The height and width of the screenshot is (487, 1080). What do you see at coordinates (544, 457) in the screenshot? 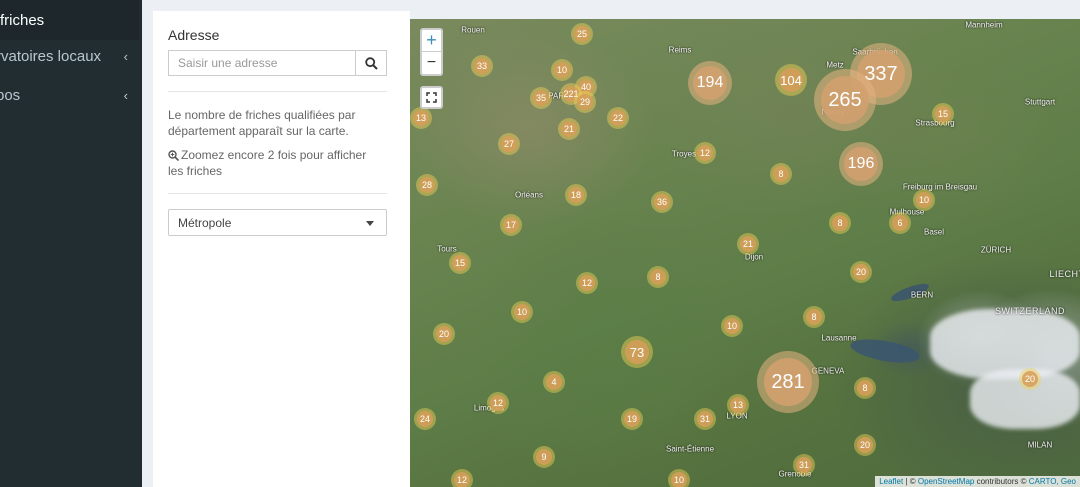
I see `cluster-marker: 9` at bounding box center [544, 457].